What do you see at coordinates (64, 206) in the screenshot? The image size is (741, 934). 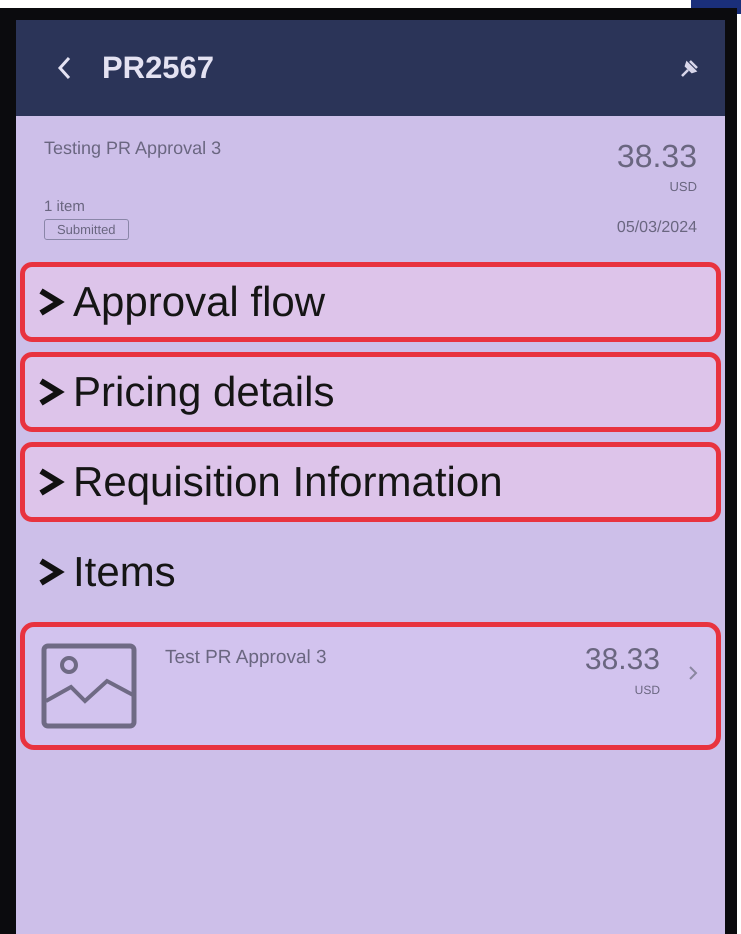 I see `item-count: 1 item` at bounding box center [64, 206].